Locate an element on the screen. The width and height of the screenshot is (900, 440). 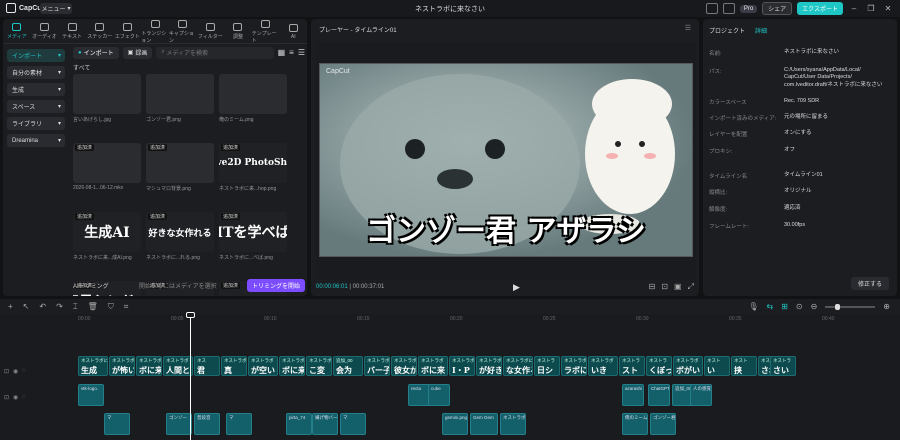
tool-tab: AI is located at coordinates (293, 31).